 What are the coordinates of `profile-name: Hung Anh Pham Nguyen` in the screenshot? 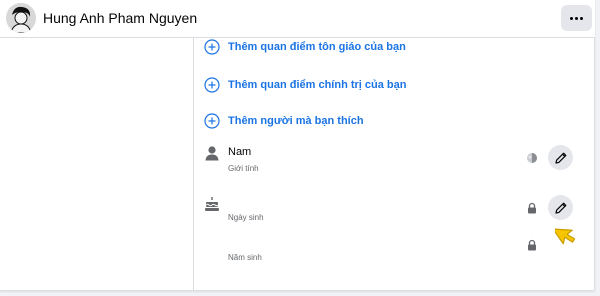 It's located at (120, 18).